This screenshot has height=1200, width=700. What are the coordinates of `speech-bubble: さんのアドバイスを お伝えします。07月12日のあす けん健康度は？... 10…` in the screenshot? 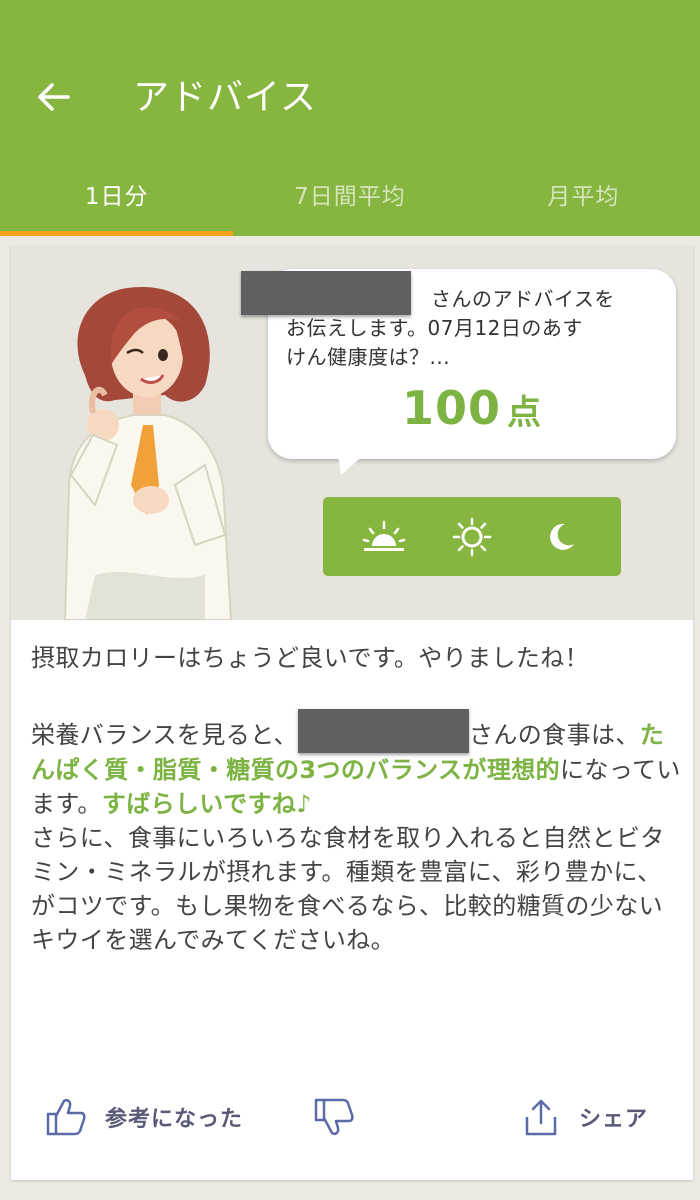 It's located at (458, 364).